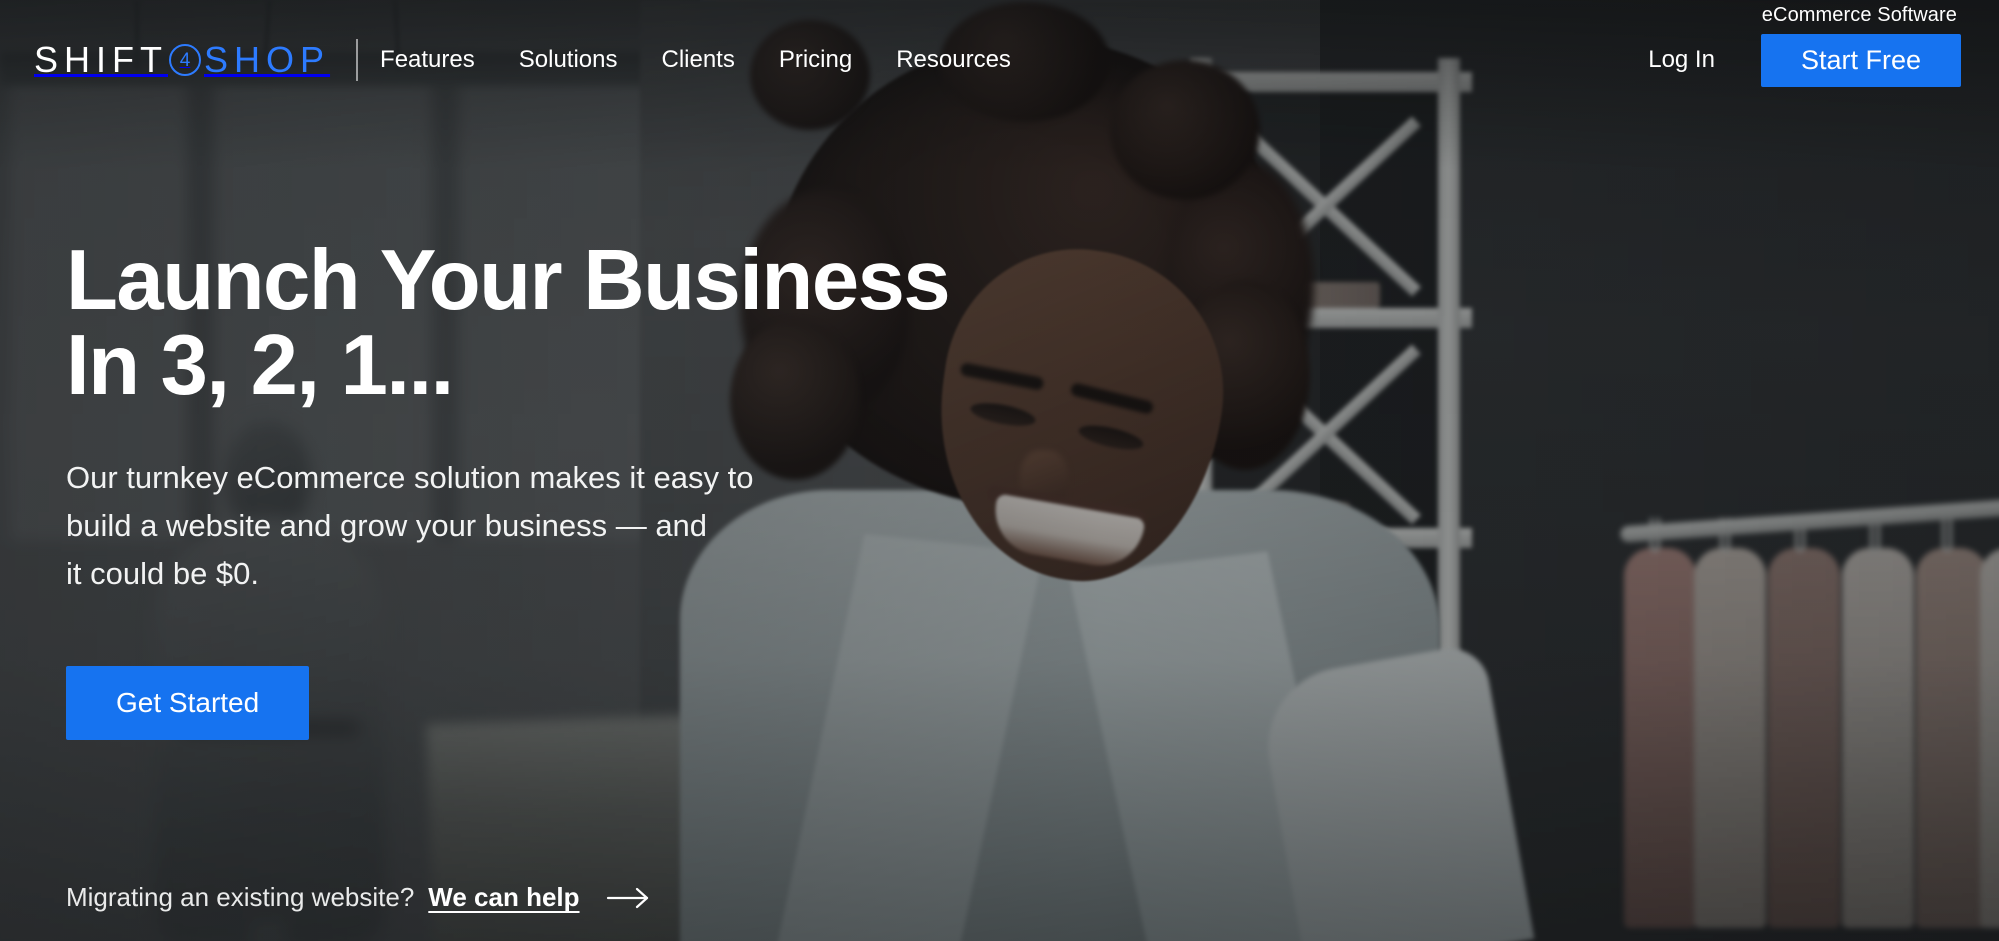  I want to click on nav-item-resources: Resources, so click(953, 60).